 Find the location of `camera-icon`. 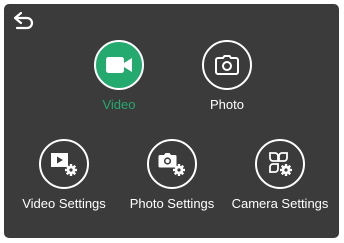

camera-icon is located at coordinates (227, 65).